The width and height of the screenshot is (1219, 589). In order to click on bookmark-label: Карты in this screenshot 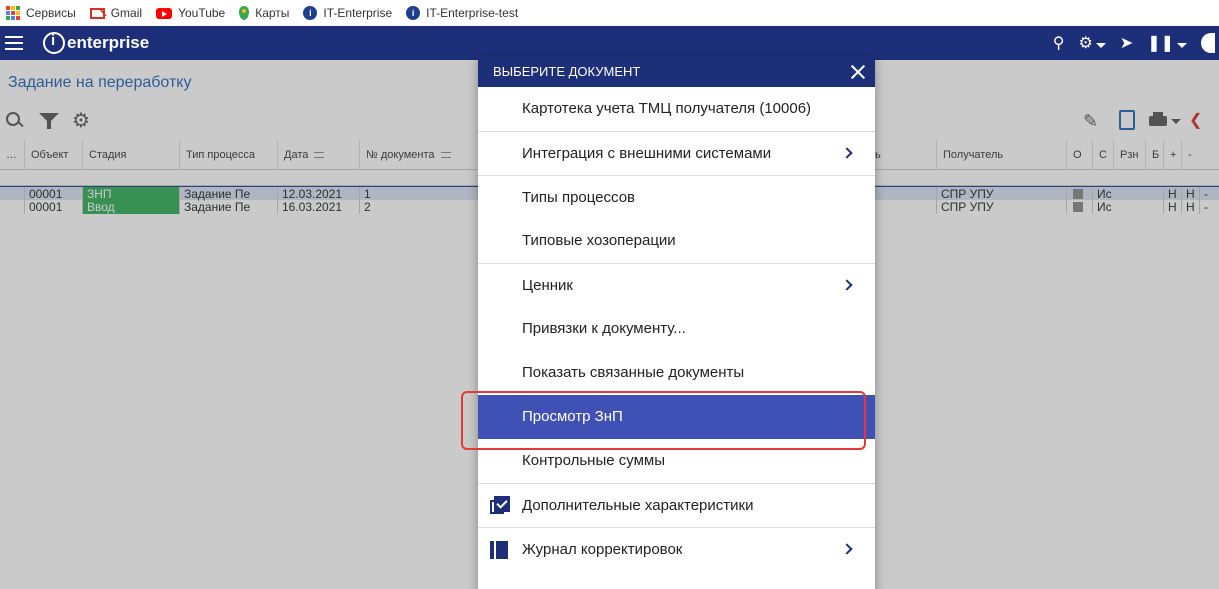, I will do `click(272, 13)`.